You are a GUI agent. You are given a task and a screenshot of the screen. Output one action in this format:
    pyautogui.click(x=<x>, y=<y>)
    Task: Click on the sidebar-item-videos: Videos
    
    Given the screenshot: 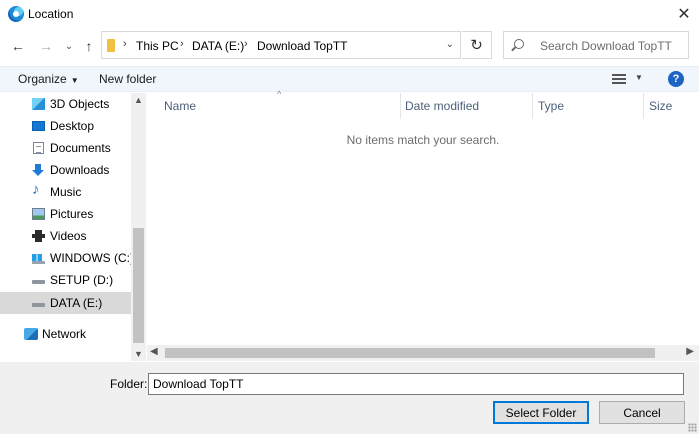 What is the action you would take?
    pyautogui.click(x=65, y=236)
    